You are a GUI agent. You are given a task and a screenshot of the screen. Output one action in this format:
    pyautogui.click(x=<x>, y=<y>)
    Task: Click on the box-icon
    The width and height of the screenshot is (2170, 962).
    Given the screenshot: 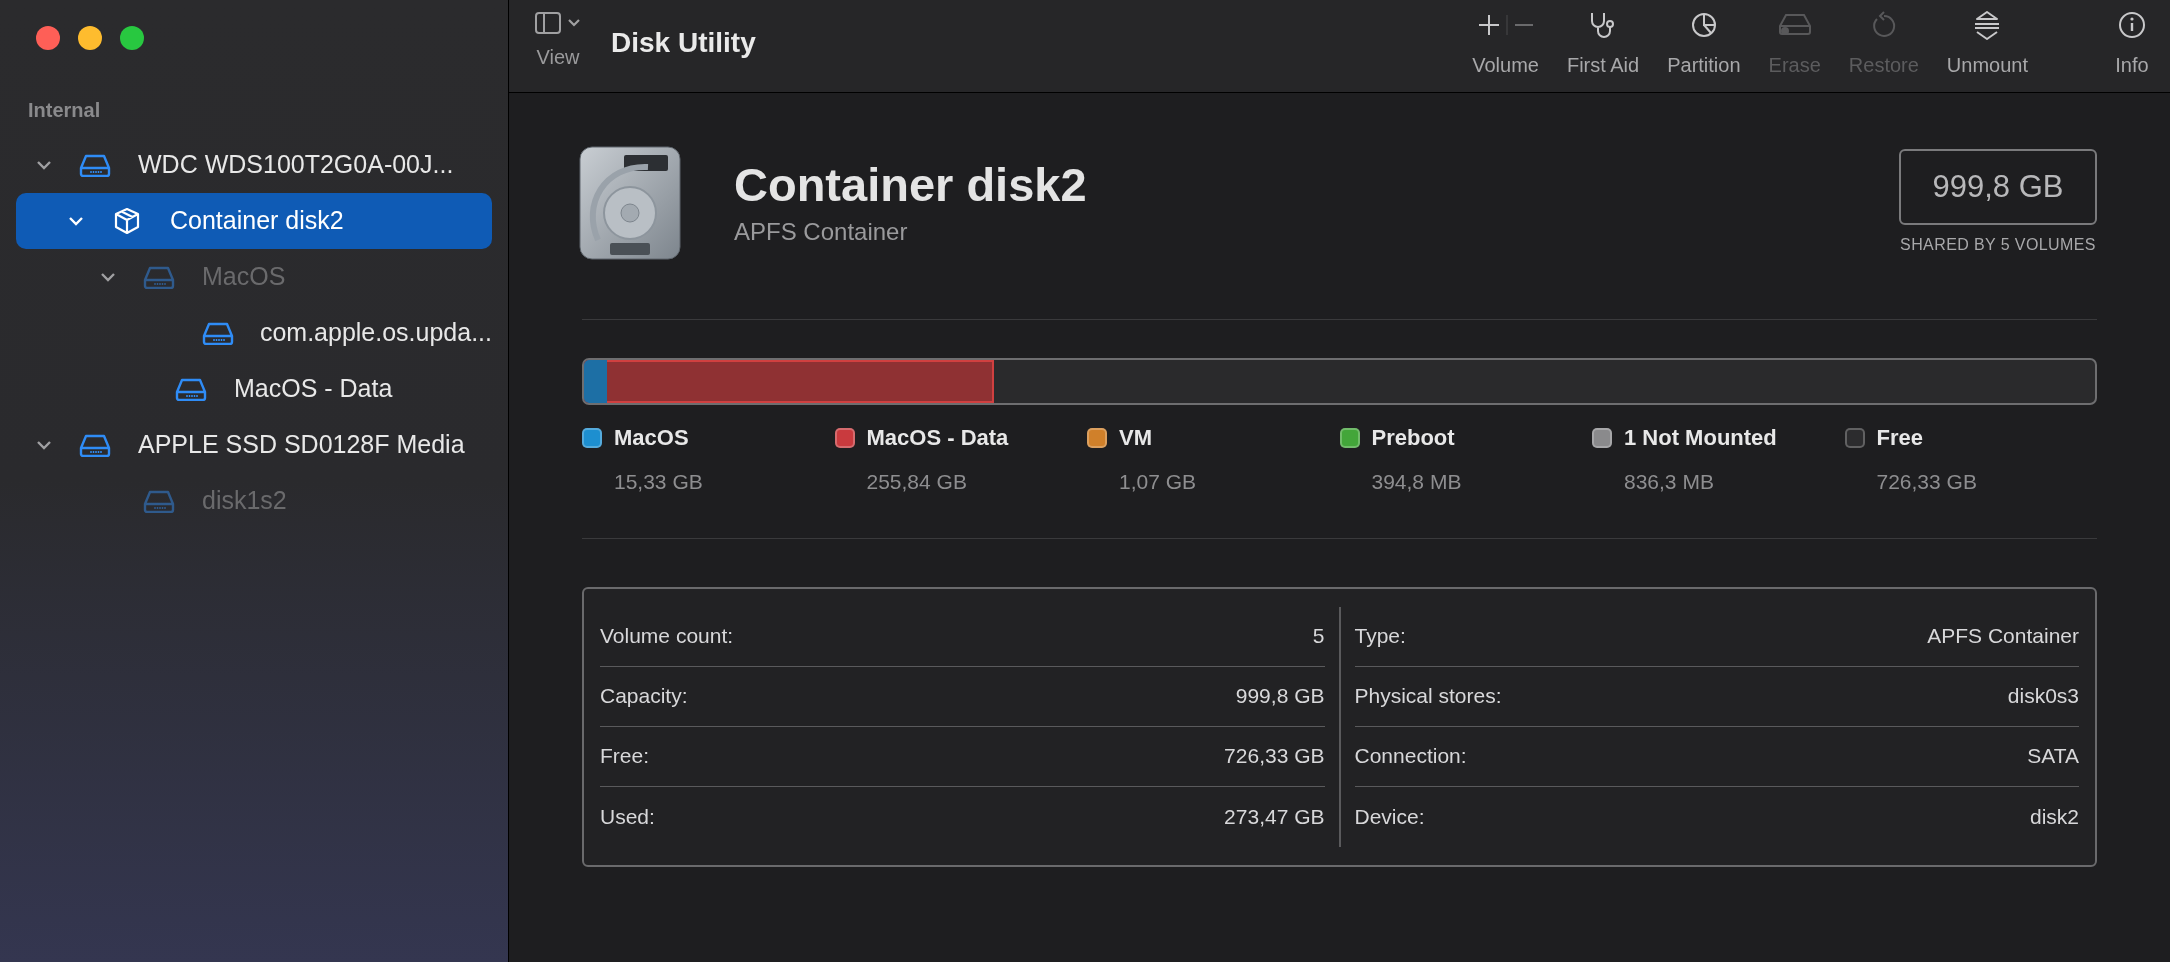 What is the action you would take?
    pyautogui.click(x=127, y=221)
    